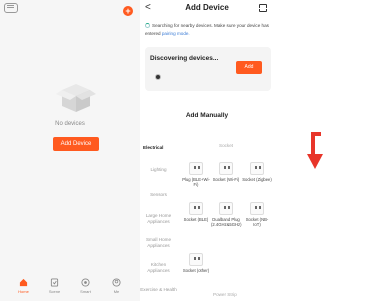 This screenshot has width=380, height=301. I want to click on smart-icon, so click(85, 282).